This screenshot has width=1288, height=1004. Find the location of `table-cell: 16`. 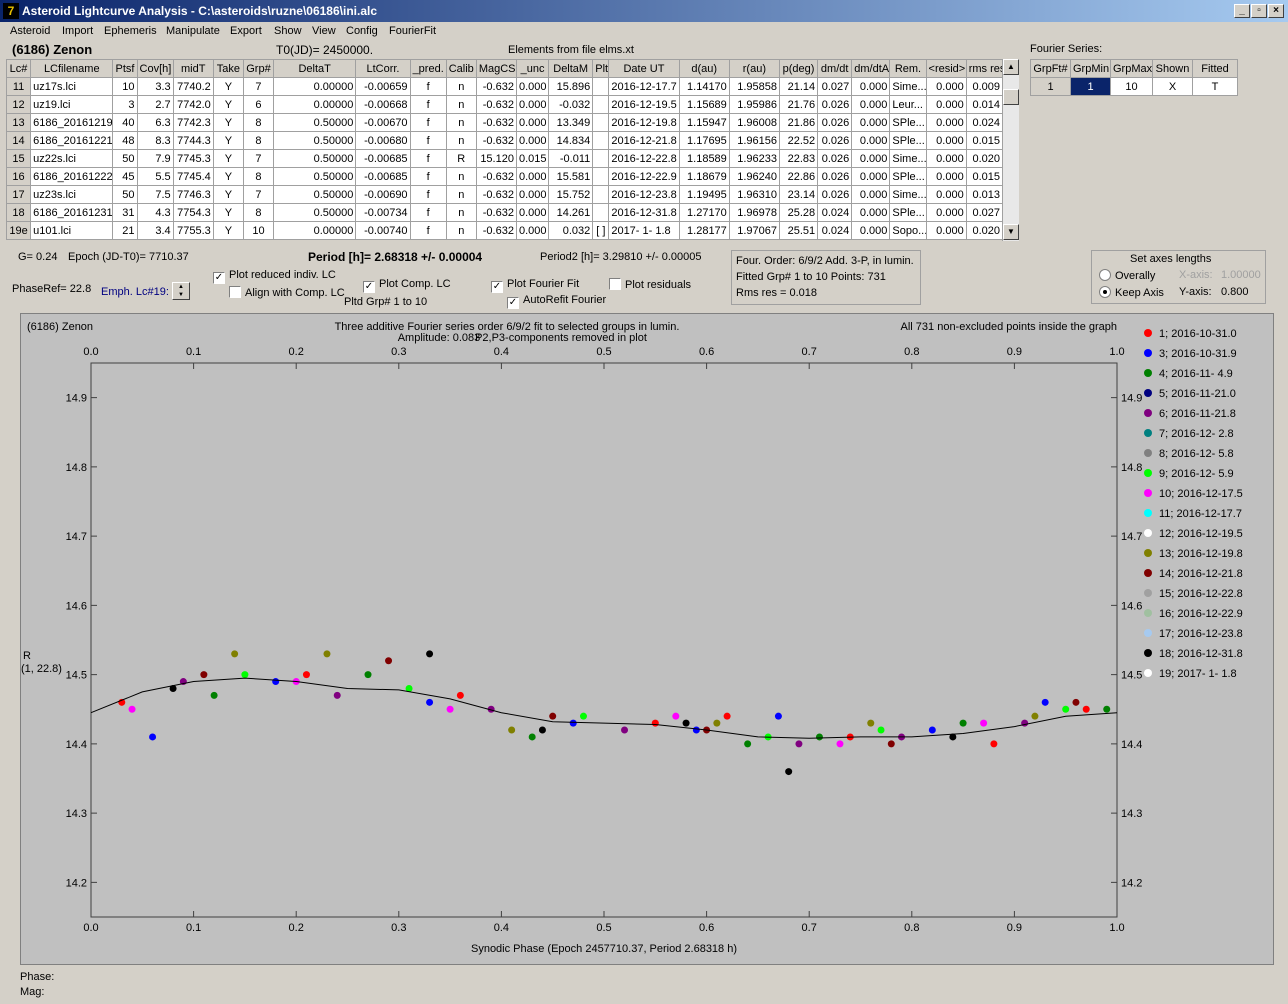

table-cell: 16 is located at coordinates (18, 176).